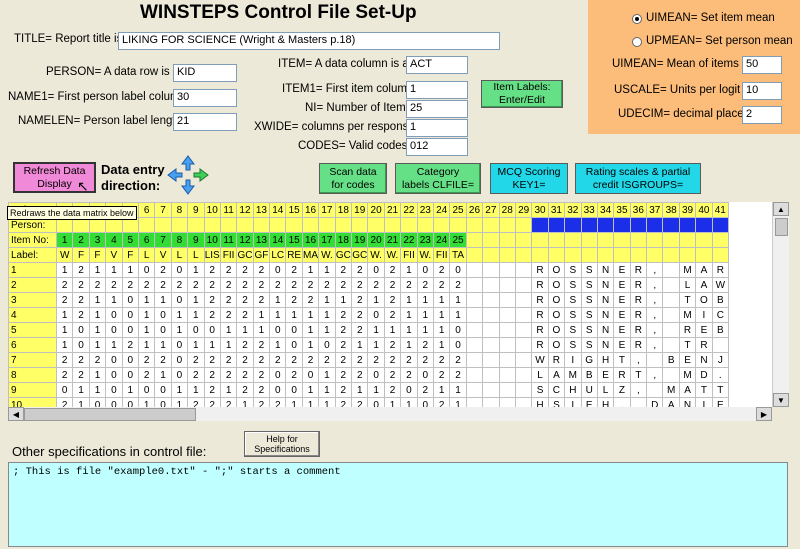  Describe the element at coordinates (32, 255) in the screenshot. I see `row-header-label: Label:` at that location.